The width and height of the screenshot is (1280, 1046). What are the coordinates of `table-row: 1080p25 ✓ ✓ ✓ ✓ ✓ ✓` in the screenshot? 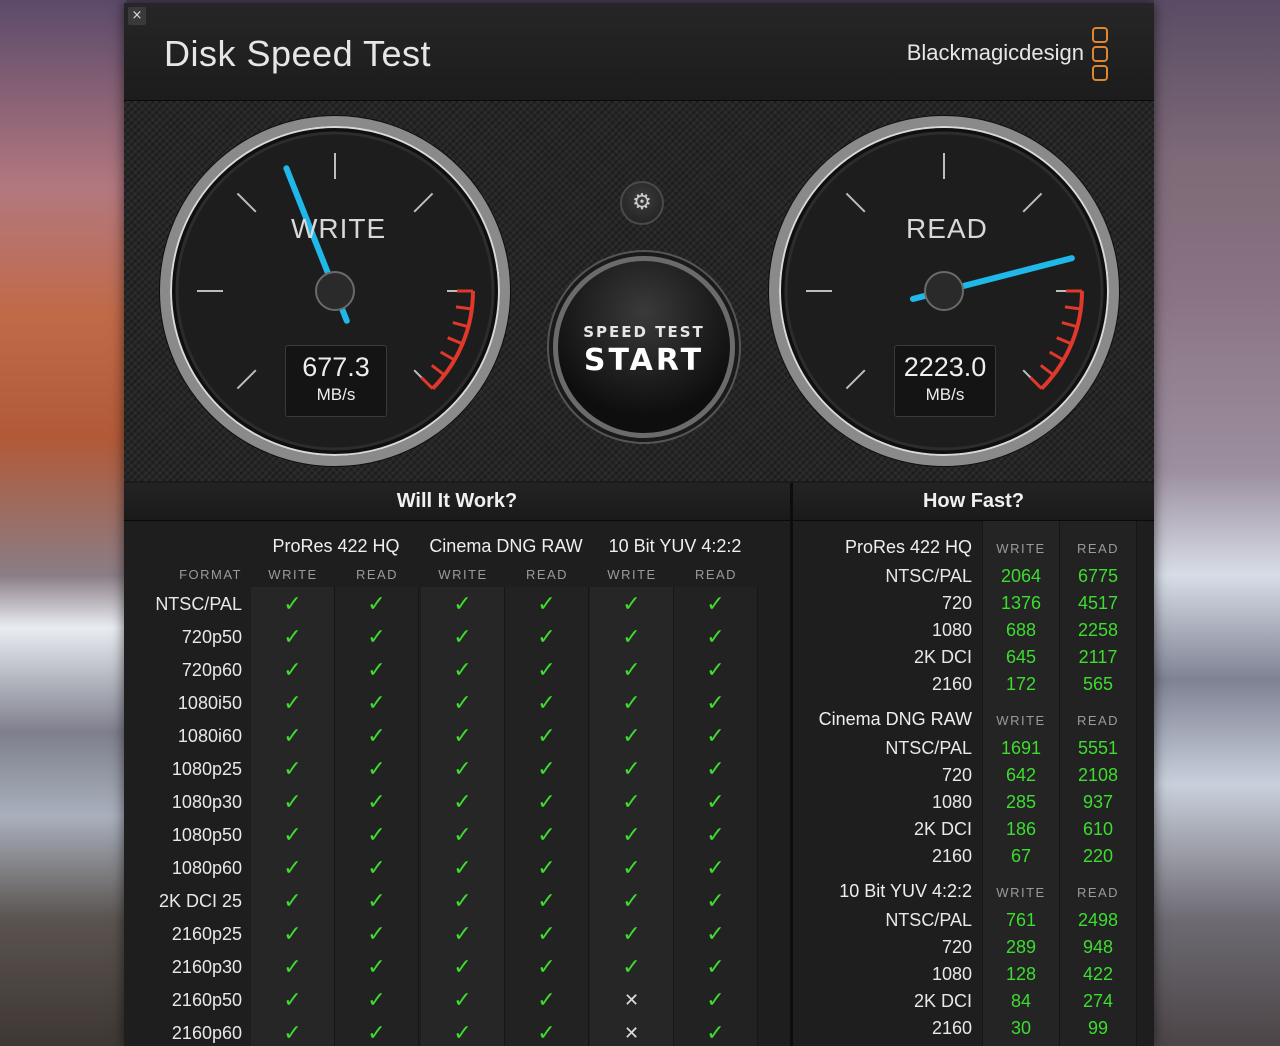 It's located at (457, 769).